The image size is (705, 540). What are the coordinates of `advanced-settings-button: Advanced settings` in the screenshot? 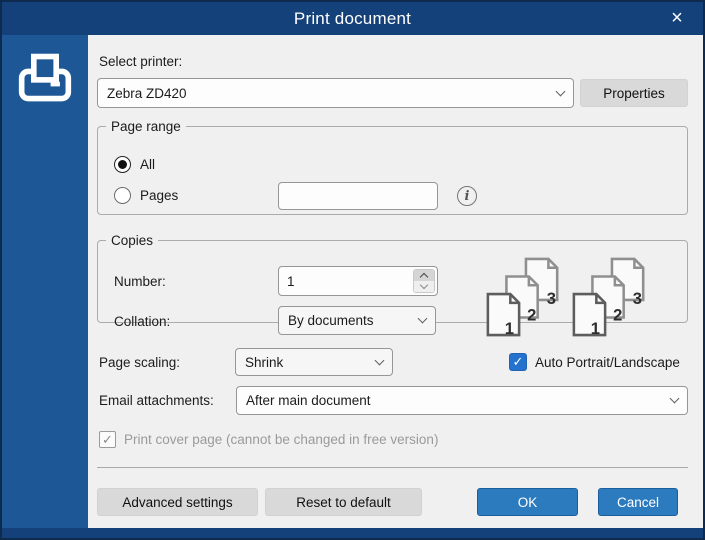 It's located at (177, 502).